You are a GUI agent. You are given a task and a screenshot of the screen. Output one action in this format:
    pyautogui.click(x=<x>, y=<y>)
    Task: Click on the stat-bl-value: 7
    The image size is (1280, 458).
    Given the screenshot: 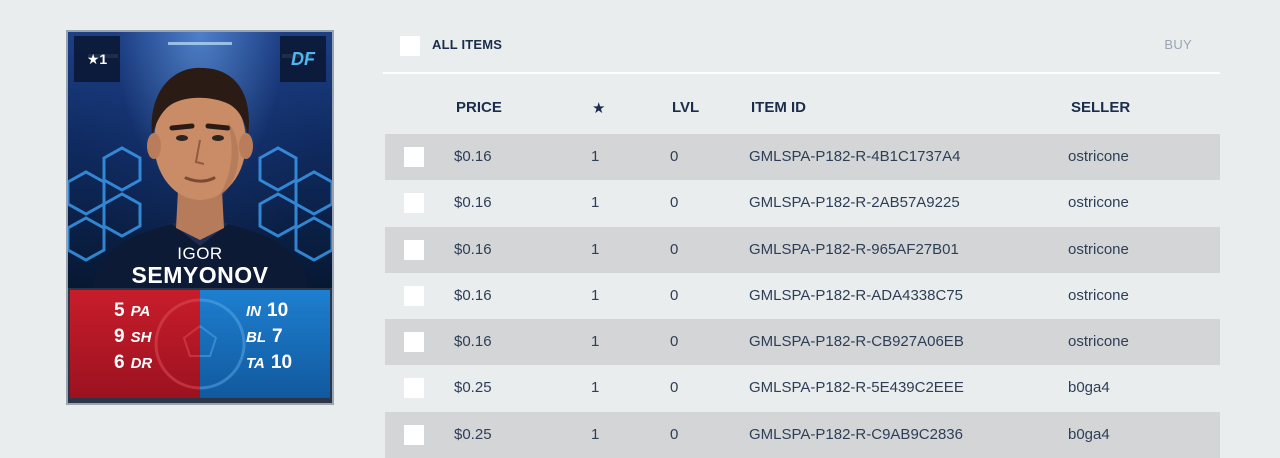 What is the action you would take?
    pyautogui.click(x=277, y=336)
    